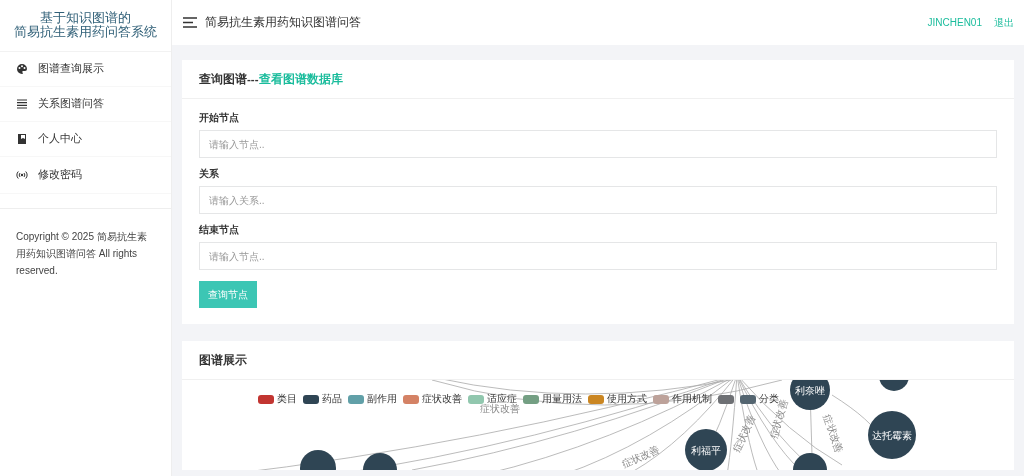 The height and width of the screenshot is (476, 1024). I want to click on card-title: 查询图谱---查看图谱数据库, so click(271, 79).